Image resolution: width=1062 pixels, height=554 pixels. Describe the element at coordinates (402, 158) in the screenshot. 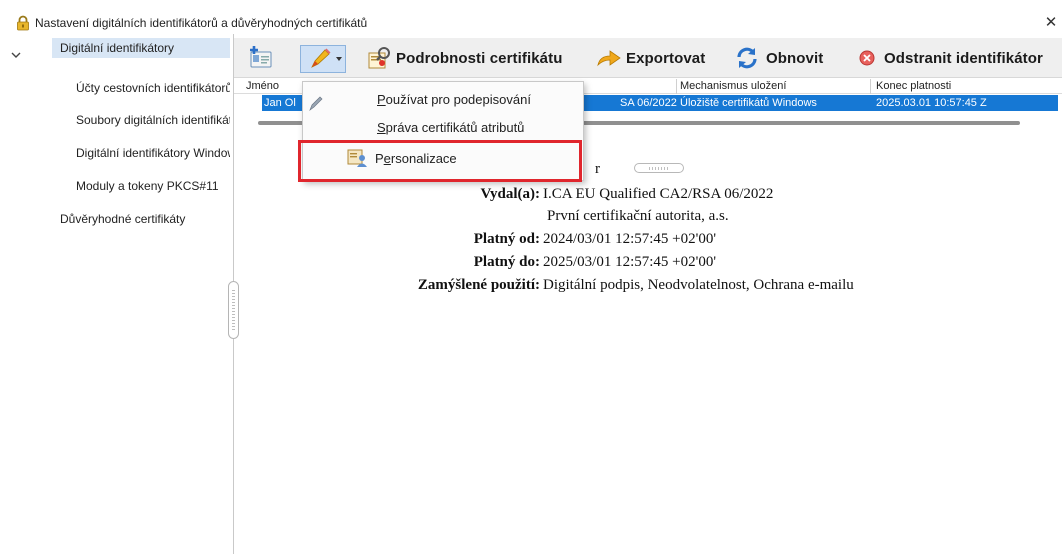

I see `menu-item-personalization: Pe rsonalizace` at that location.